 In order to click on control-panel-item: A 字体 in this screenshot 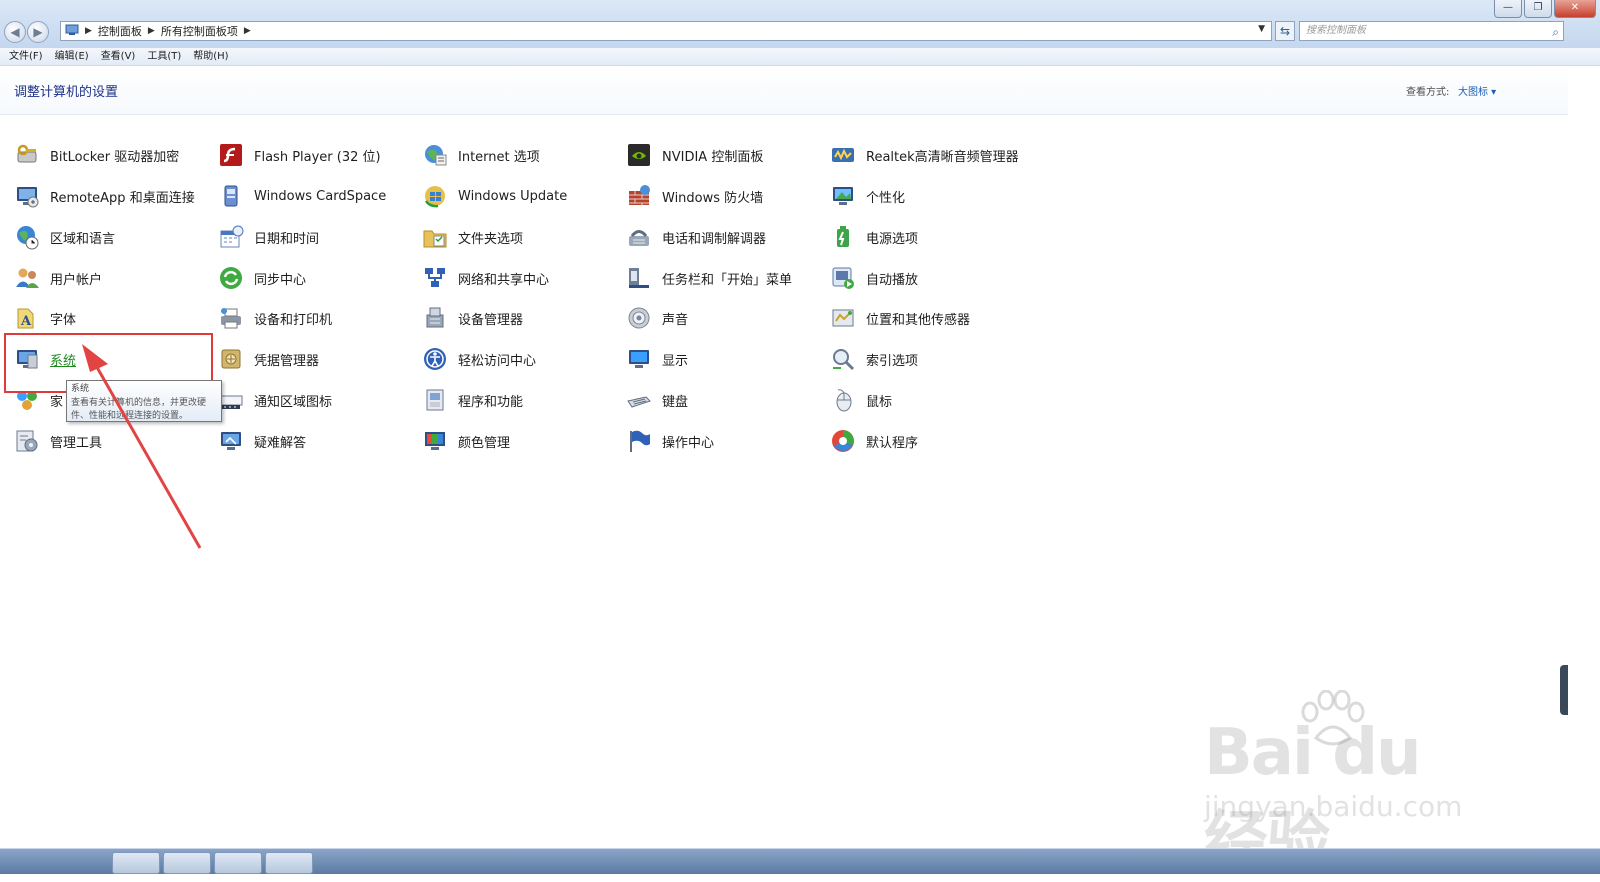, I will do `click(45, 318)`.